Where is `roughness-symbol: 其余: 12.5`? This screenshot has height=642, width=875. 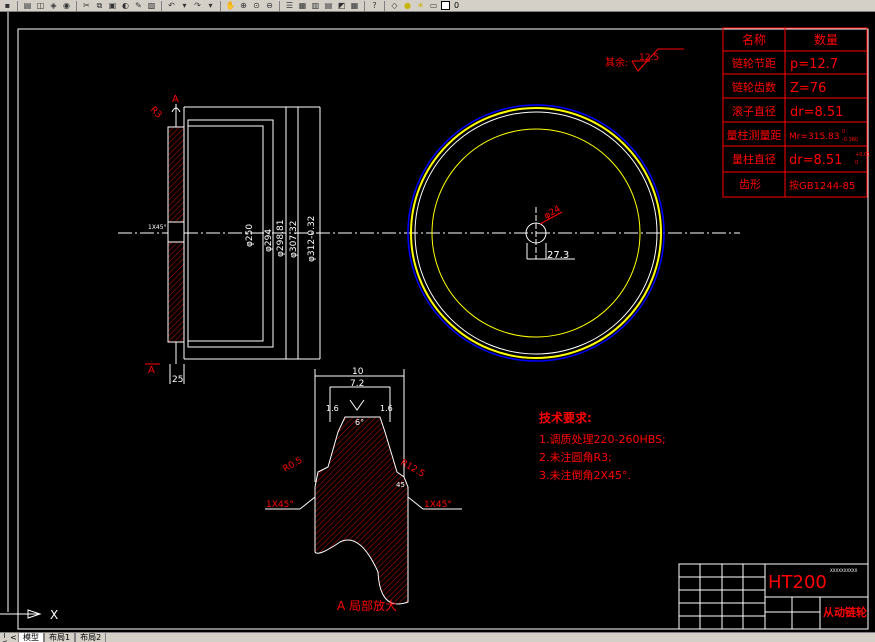 roughness-symbol: 其余: 12.5 is located at coordinates (644, 60).